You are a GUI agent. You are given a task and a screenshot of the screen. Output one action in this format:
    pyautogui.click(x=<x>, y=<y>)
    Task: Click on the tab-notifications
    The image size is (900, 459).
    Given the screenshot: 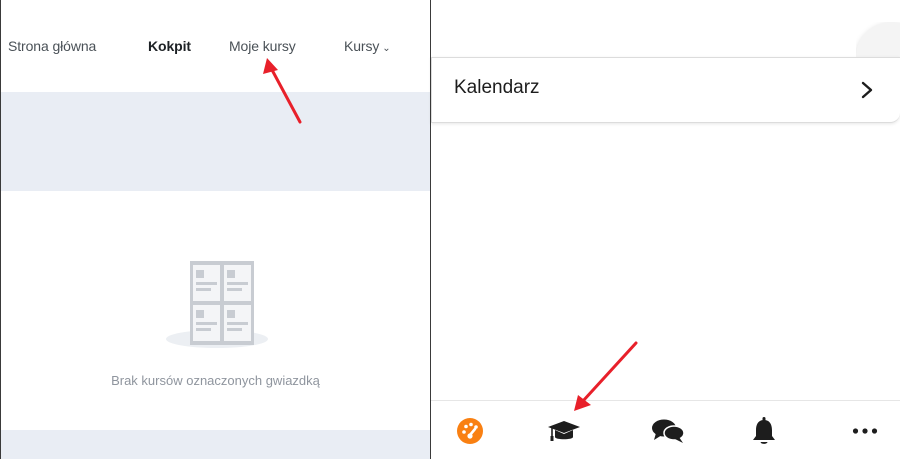 What is the action you would take?
    pyautogui.click(x=764, y=431)
    